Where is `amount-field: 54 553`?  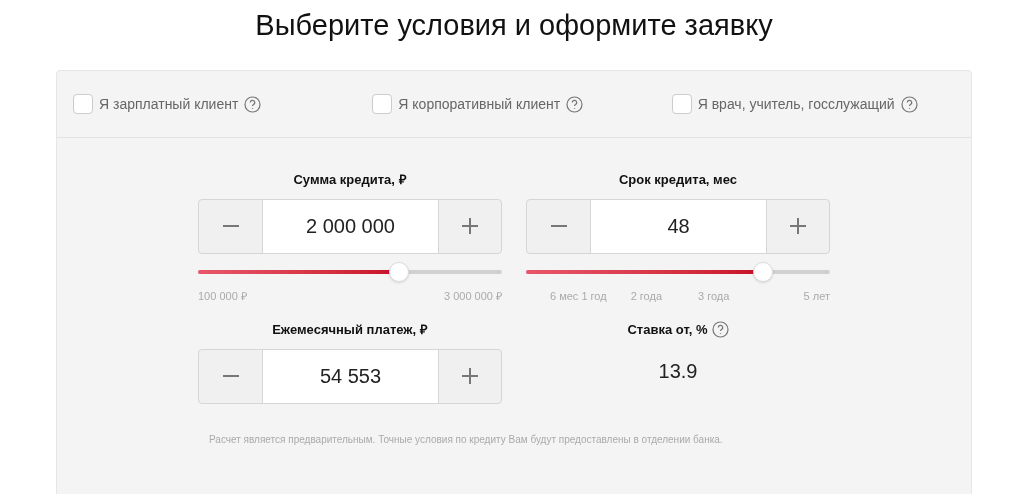
amount-field: 54 553 is located at coordinates (350, 376).